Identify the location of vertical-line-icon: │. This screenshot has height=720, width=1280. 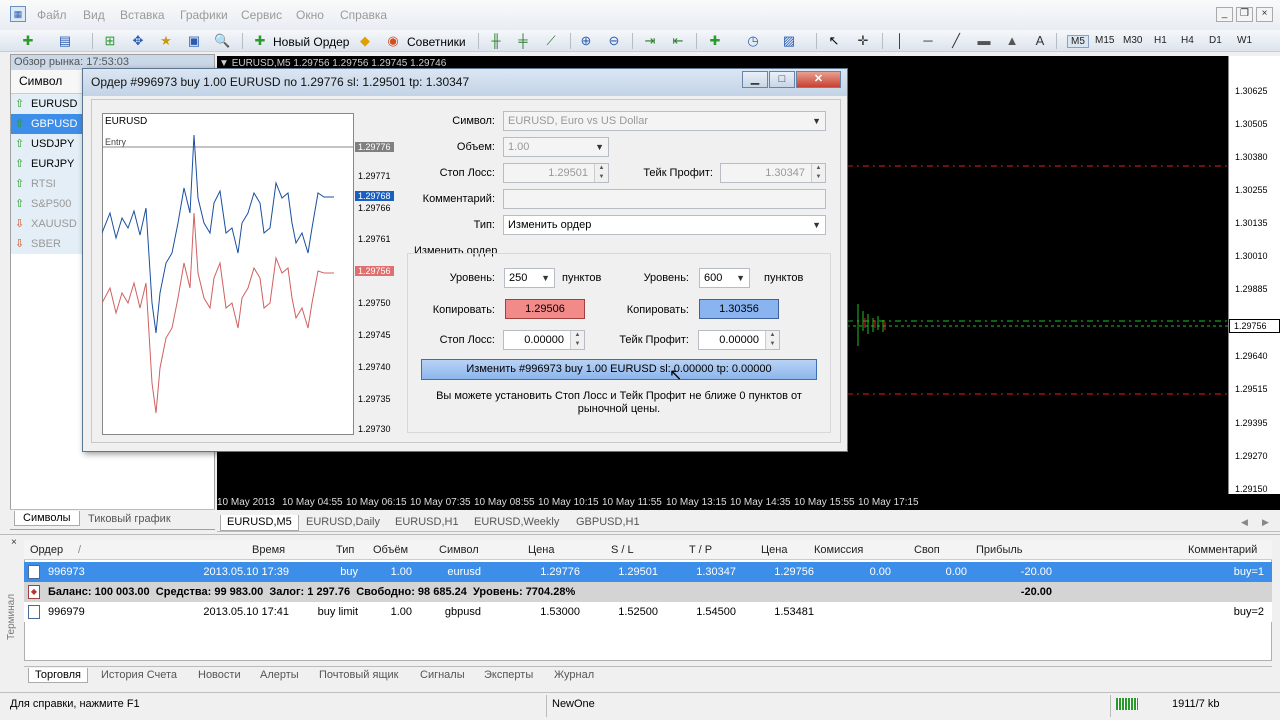
(900, 41).